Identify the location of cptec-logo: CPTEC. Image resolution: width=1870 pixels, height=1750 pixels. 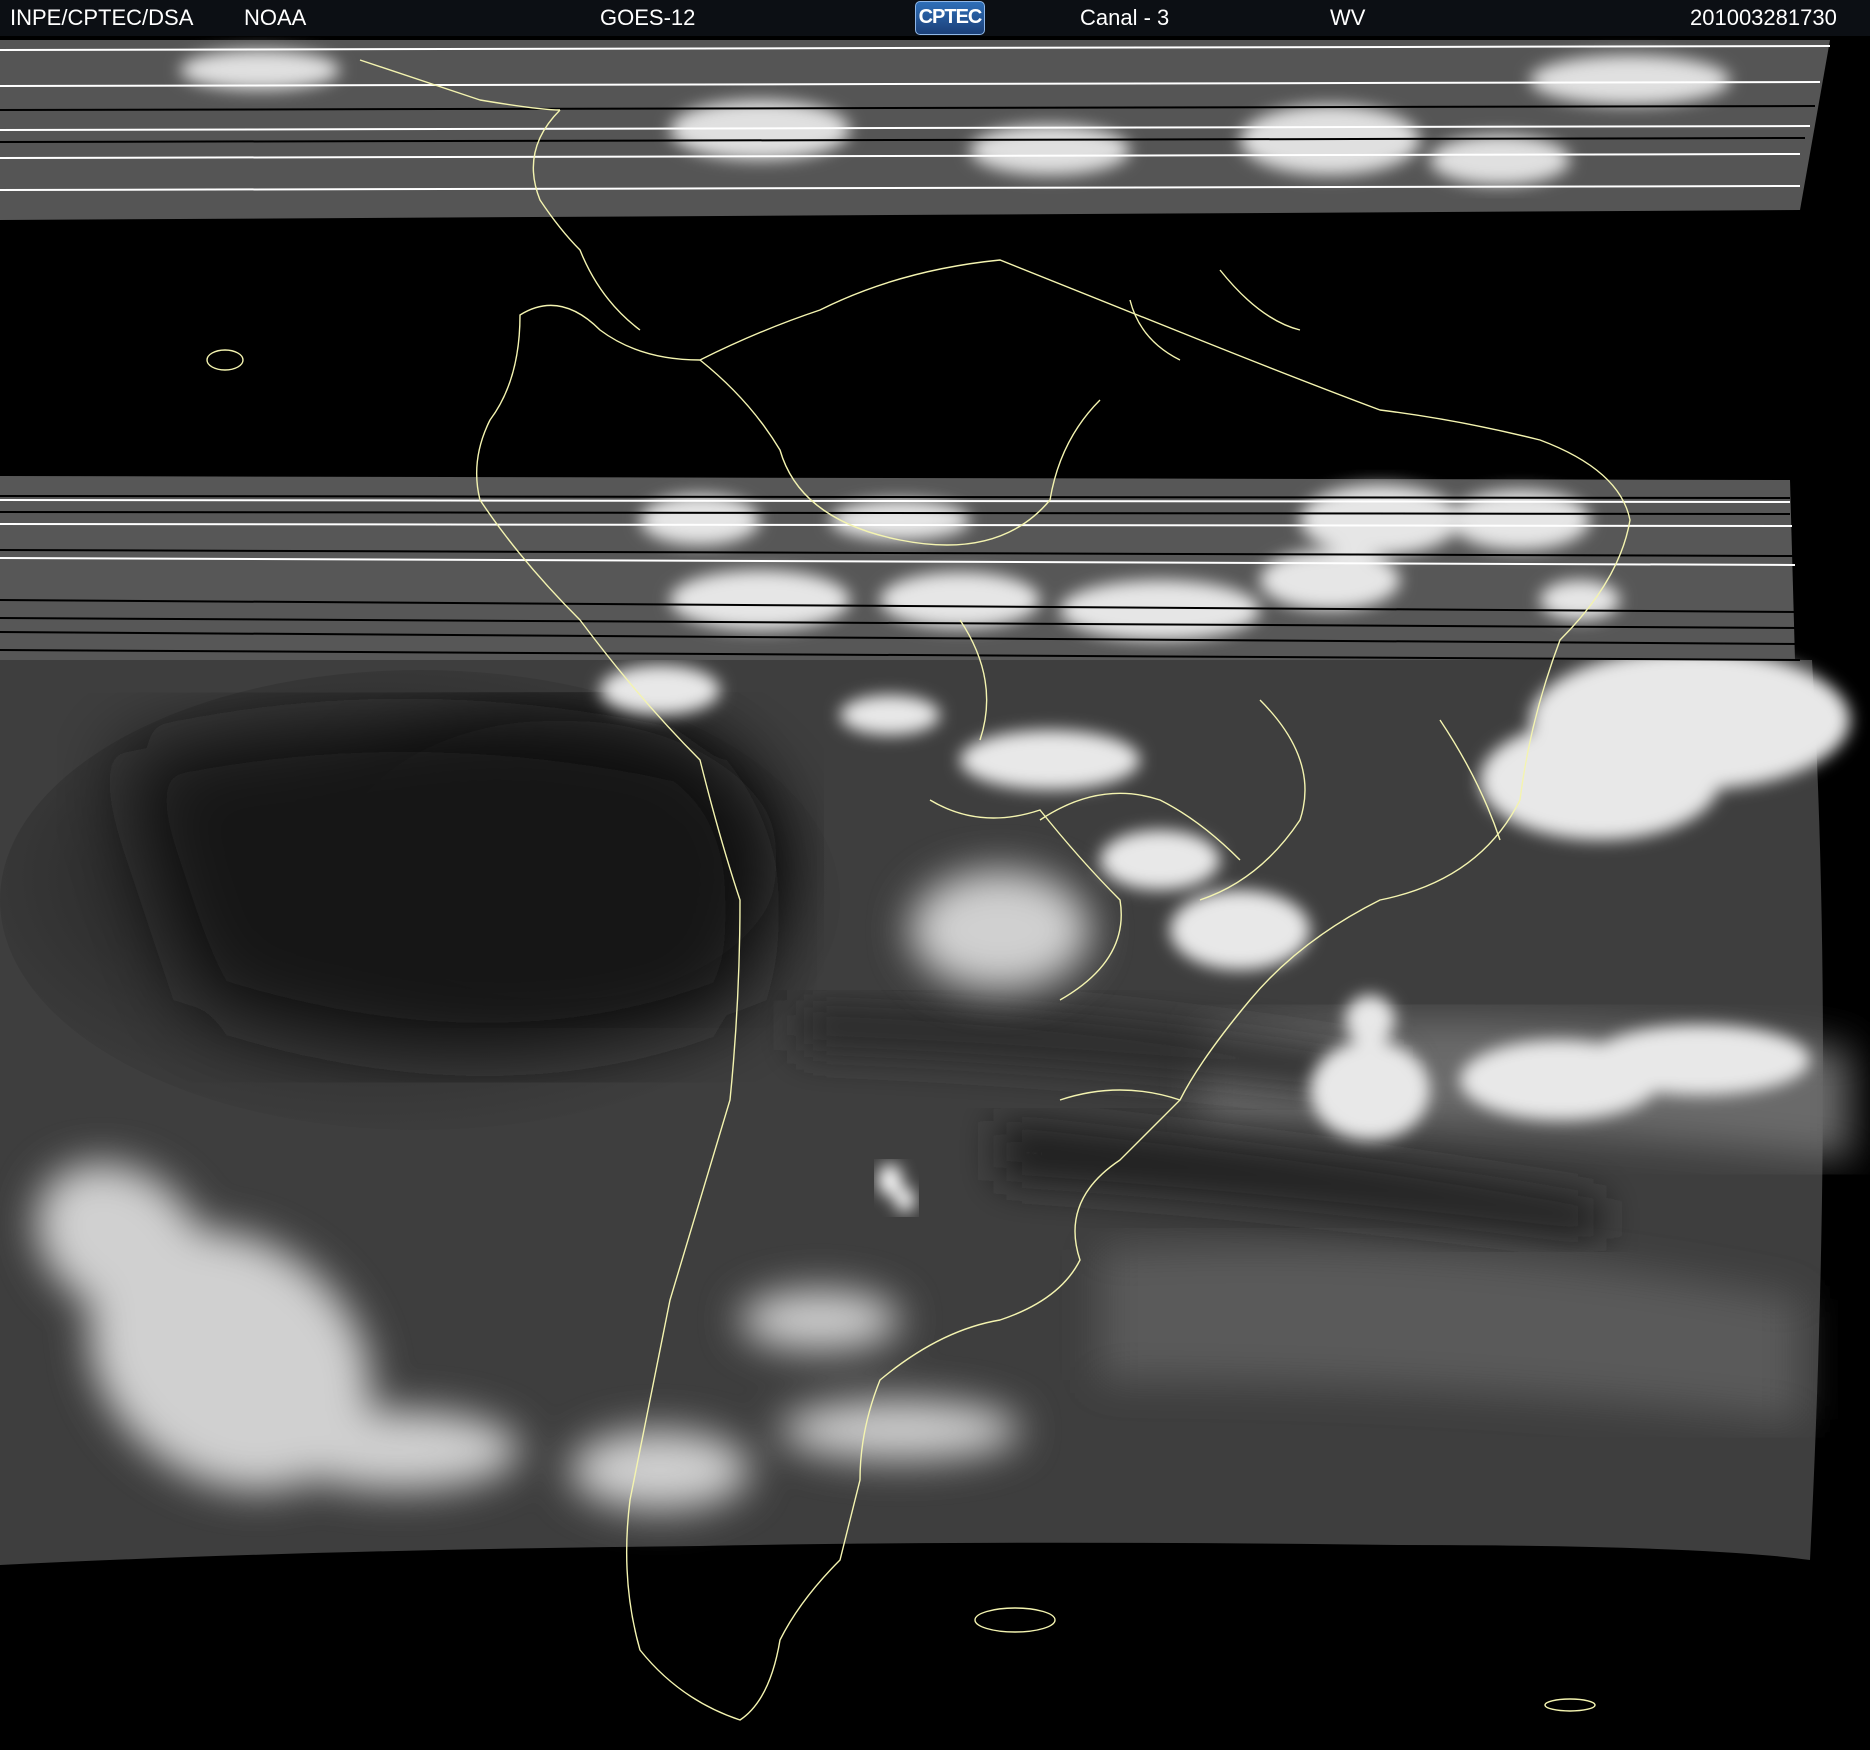
(950, 18).